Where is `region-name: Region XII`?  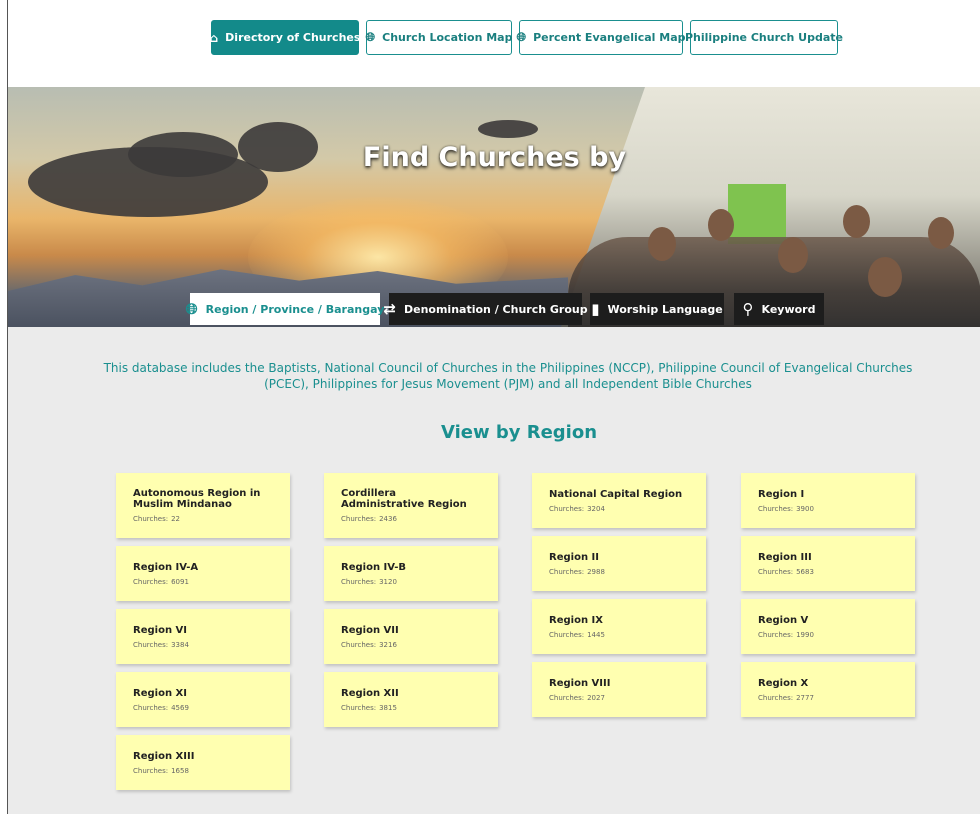
region-name: Region XII is located at coordinates (370, 693).